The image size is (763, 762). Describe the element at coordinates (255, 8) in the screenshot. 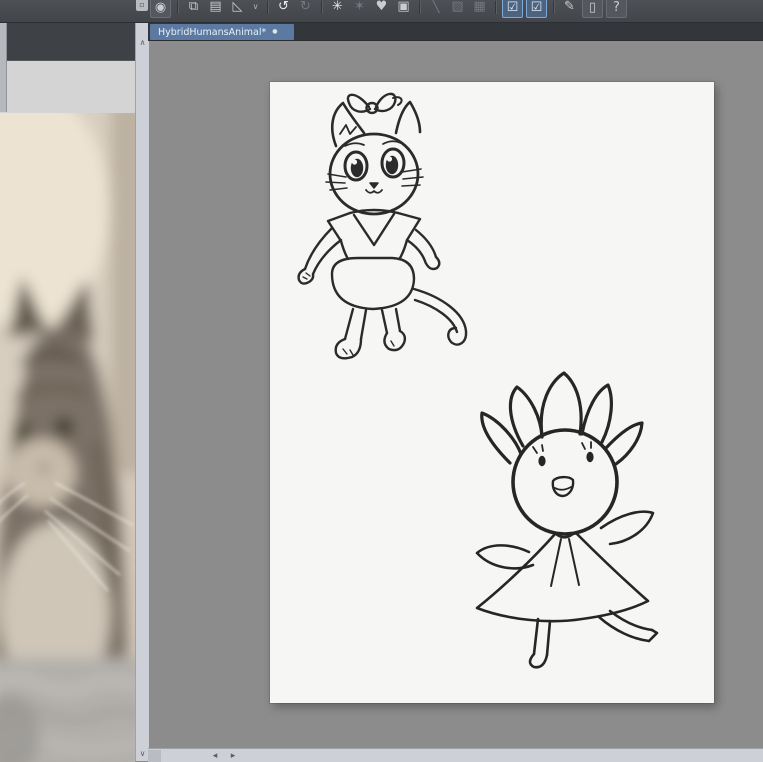

I see `export-dropdown-chevron-icon: ∨` at that location.